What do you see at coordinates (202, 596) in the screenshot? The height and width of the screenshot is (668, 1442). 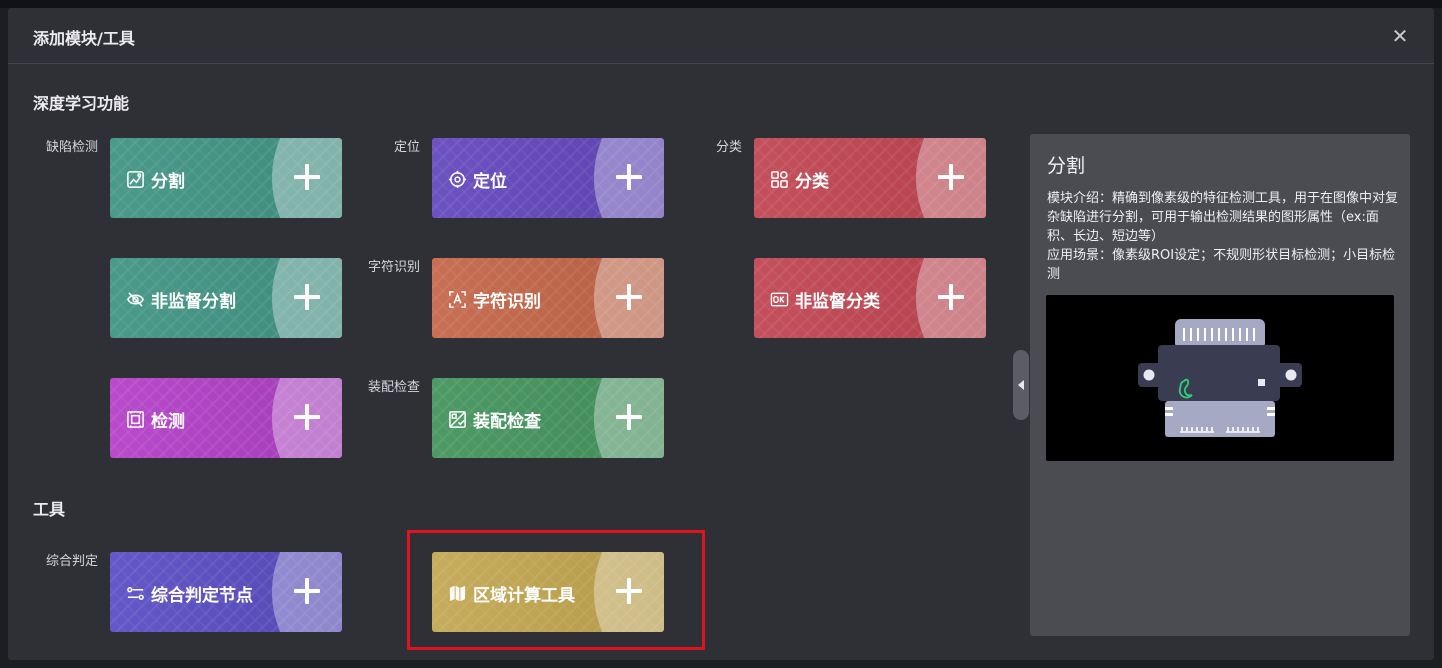 I see `card-label: 综合判定节点` at bounding box center [202, 596].